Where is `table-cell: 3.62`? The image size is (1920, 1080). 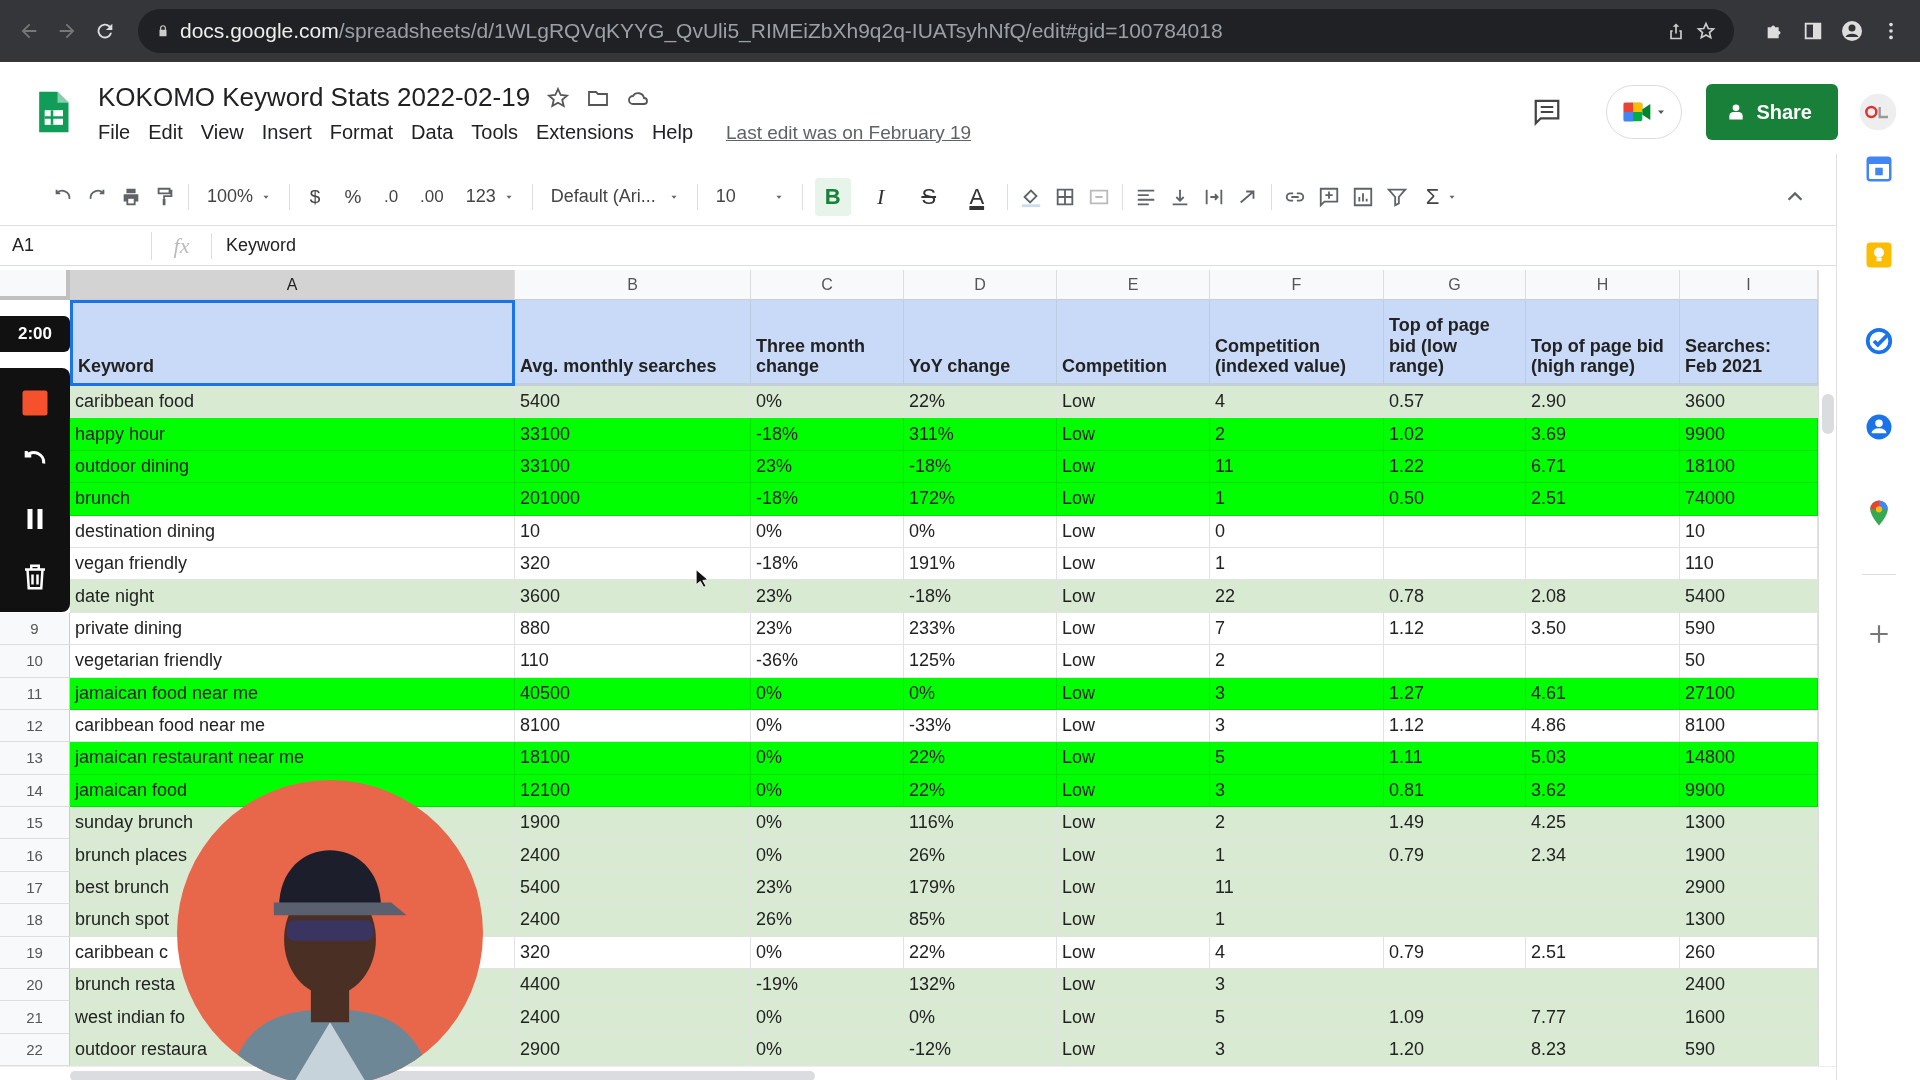 table-cell: 3.62 is located at coordinates (1603, 791).